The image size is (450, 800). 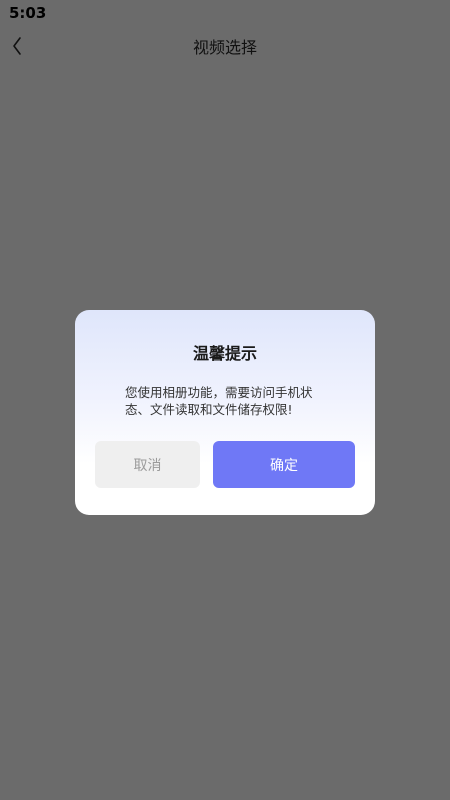 What do you see at coordinates (219, 401) in the screenshot?
I see `dialog-message: 您使用相册功能，需要访问手机状态、文件读取和文件储存权限!` at bounding box center [219, 401].